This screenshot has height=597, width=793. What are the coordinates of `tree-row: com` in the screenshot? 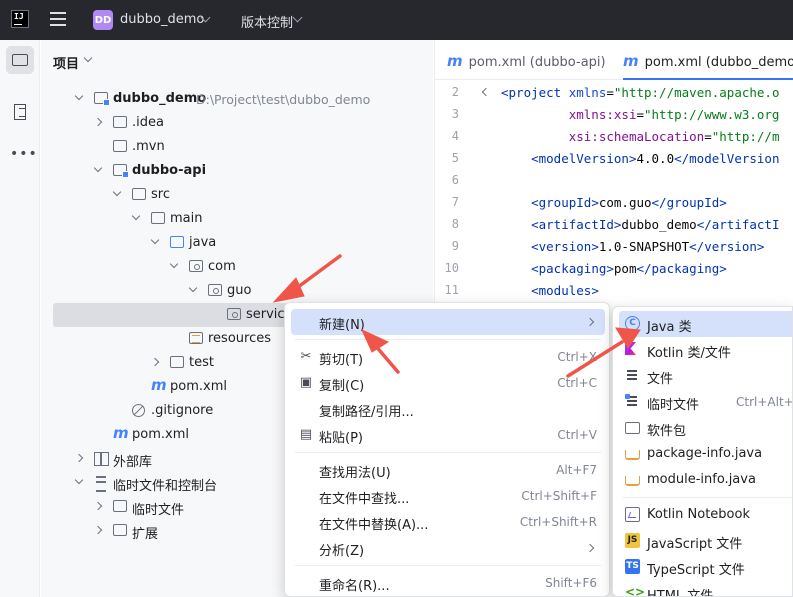 It's located at (237, 267).